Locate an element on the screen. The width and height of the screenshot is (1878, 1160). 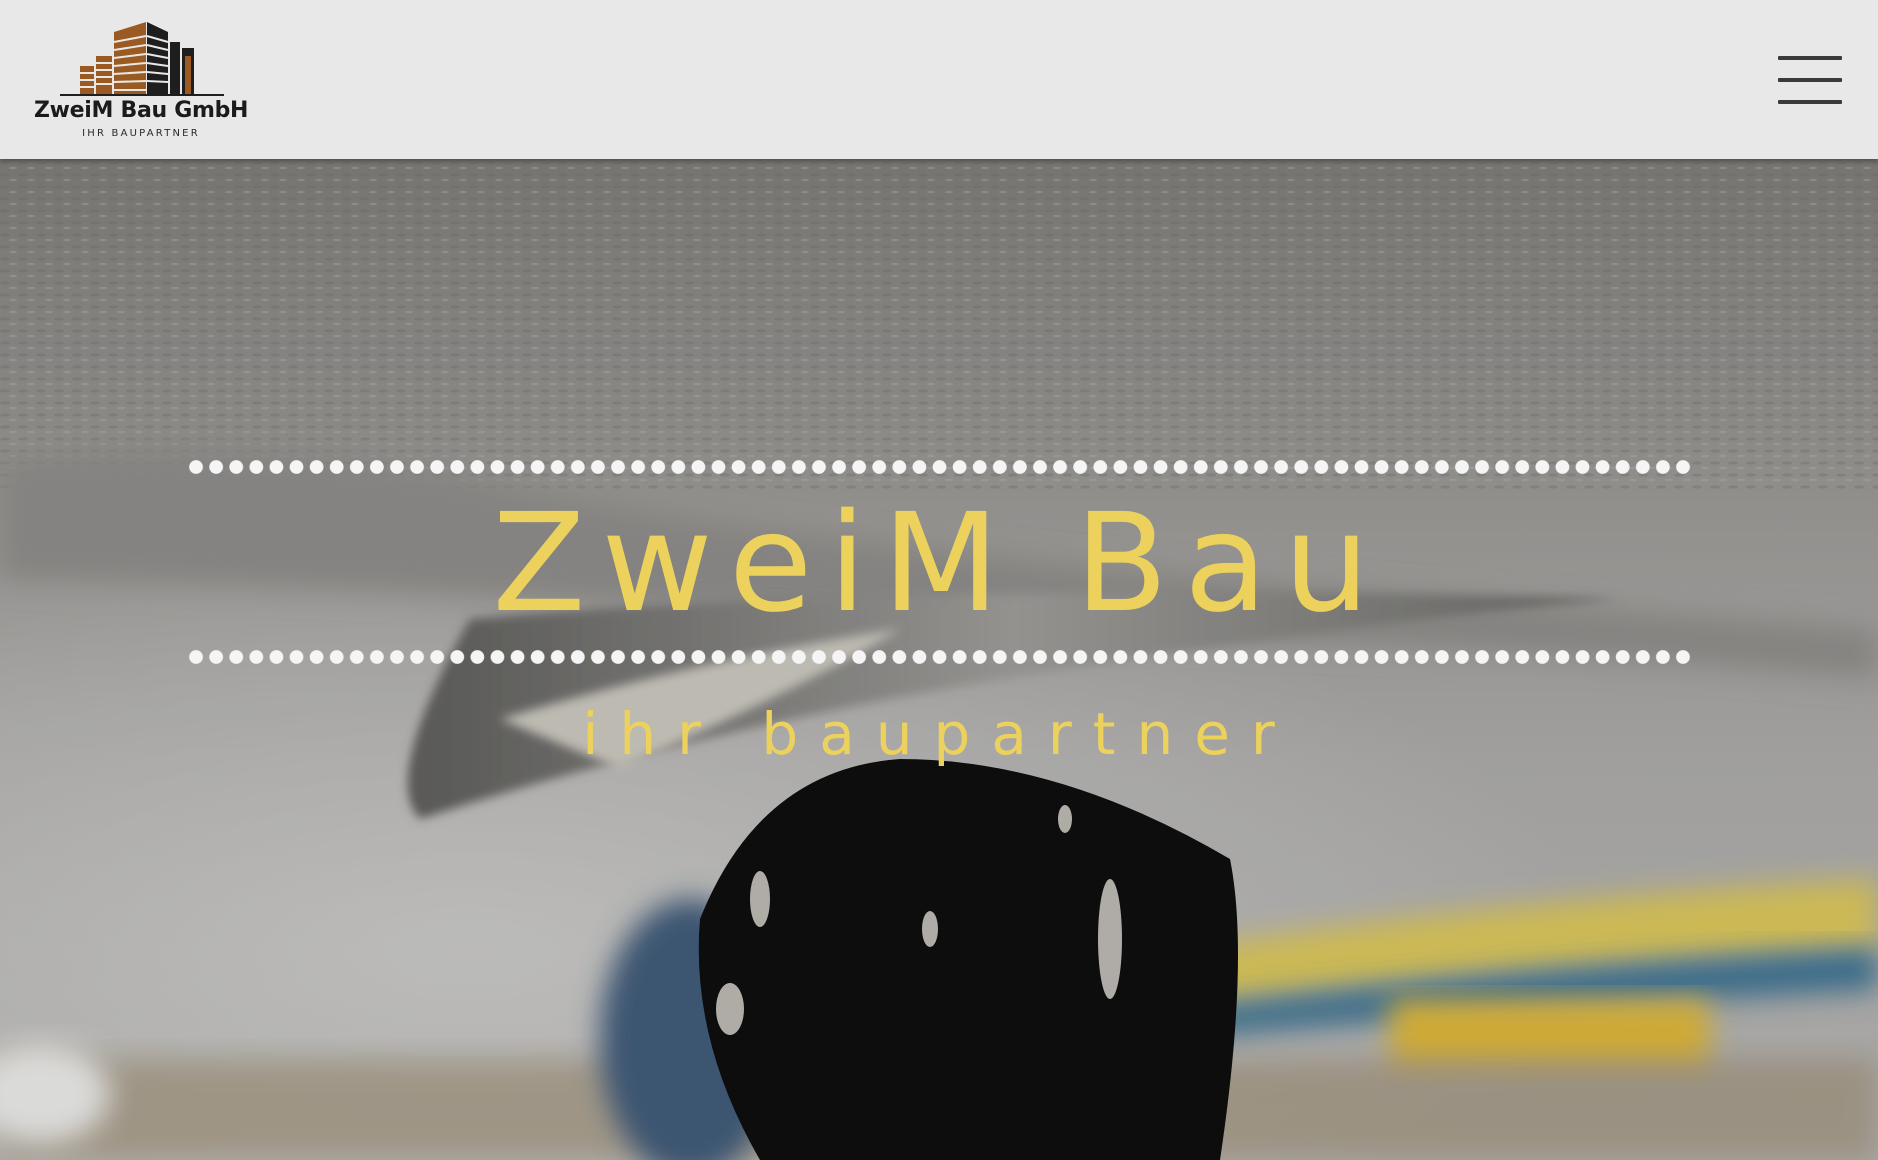
site-header: ZweiM Bau GmbH IHR BAUPARTNER is located at coordinates (939, 79).